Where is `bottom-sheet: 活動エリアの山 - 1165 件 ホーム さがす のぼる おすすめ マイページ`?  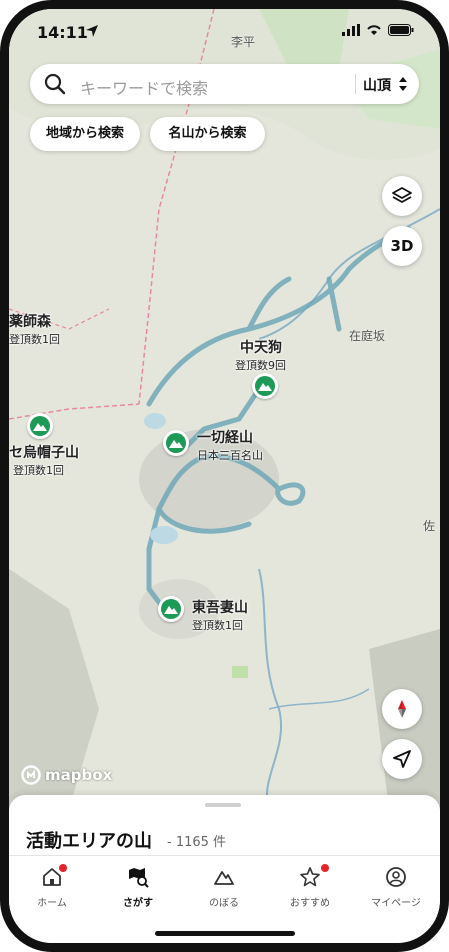
bottom-sheet: 活動エリアの山 - 1165 件 ホーム さがす のぼる おすすめ マイページ is located at coordinates (224, 869).